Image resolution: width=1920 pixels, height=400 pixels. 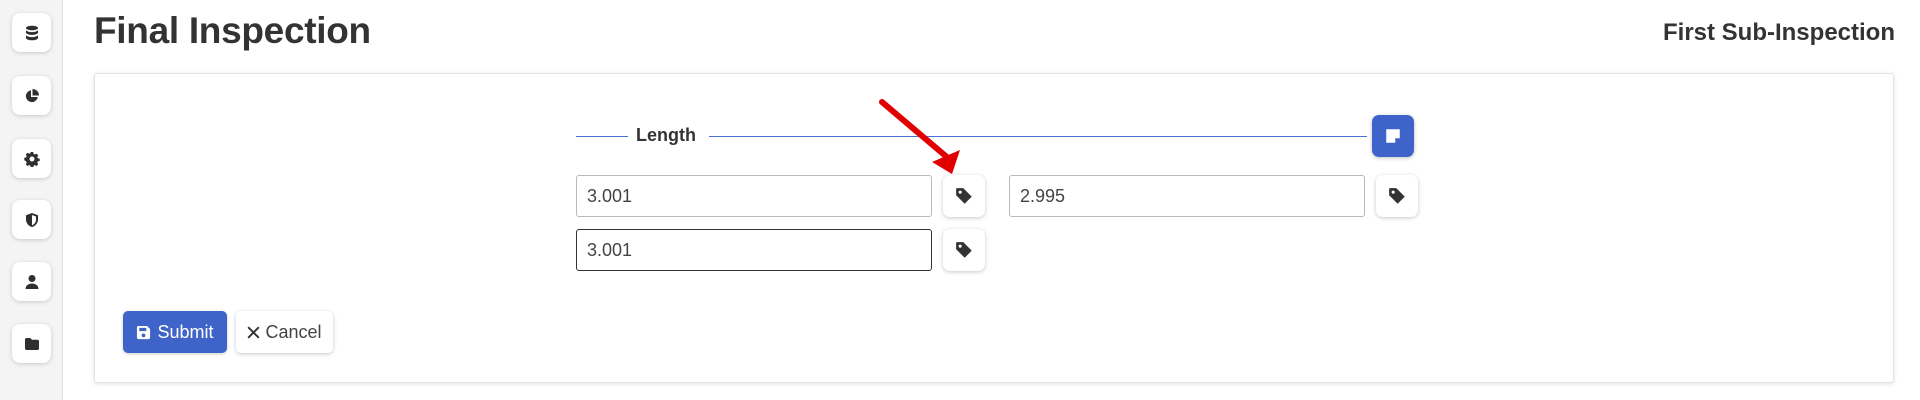 I want to click on sidebar-item-reports, so click(x=31, y=95).